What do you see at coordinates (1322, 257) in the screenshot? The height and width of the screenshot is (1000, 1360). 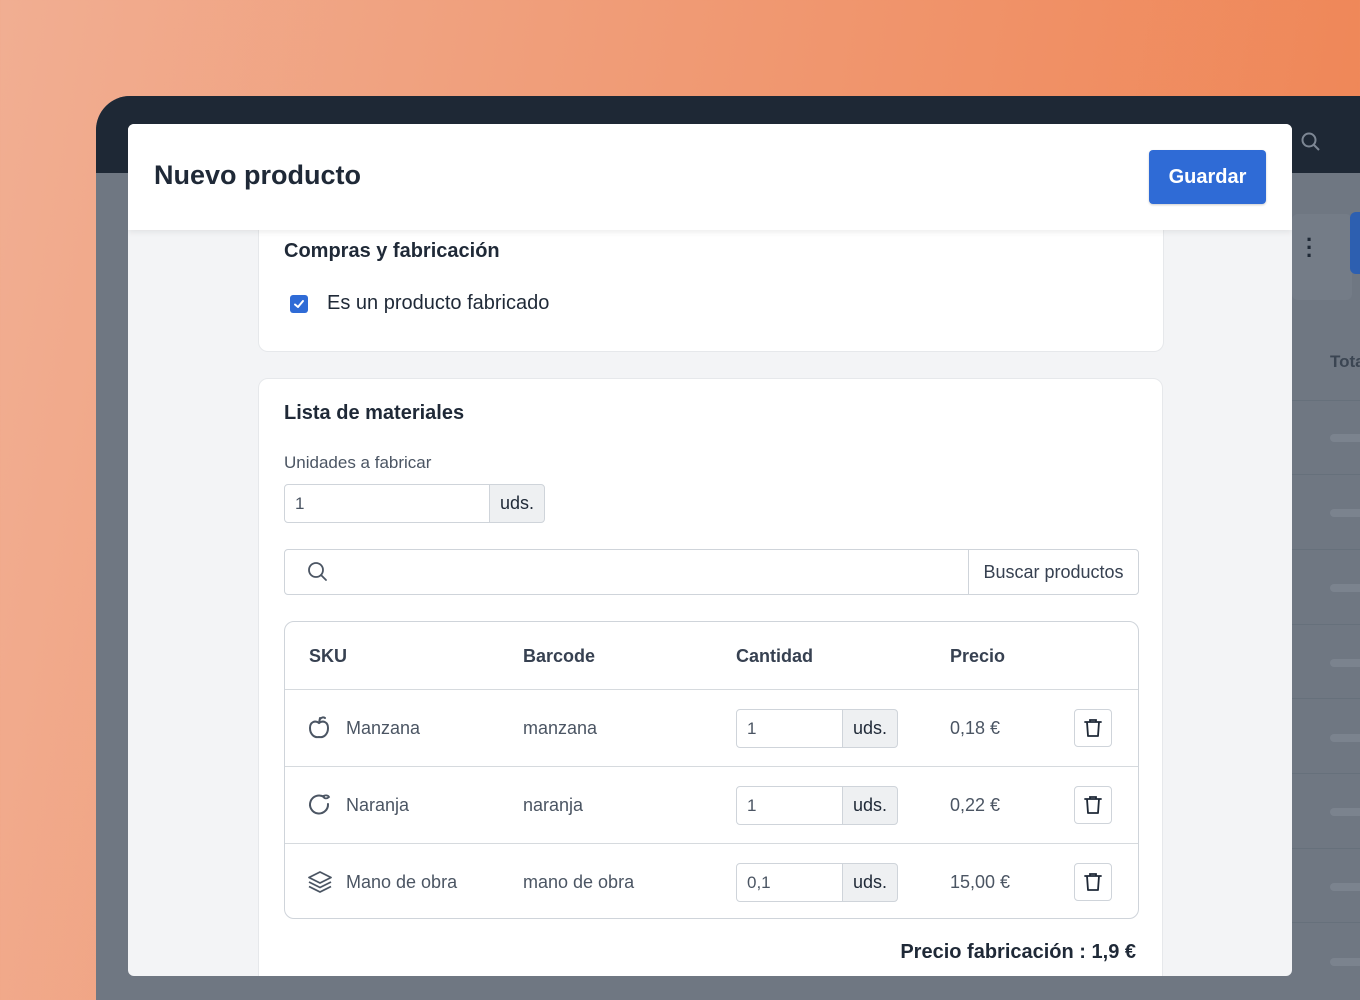 I see `background-toolbar` at bounding box center [1322, 257].